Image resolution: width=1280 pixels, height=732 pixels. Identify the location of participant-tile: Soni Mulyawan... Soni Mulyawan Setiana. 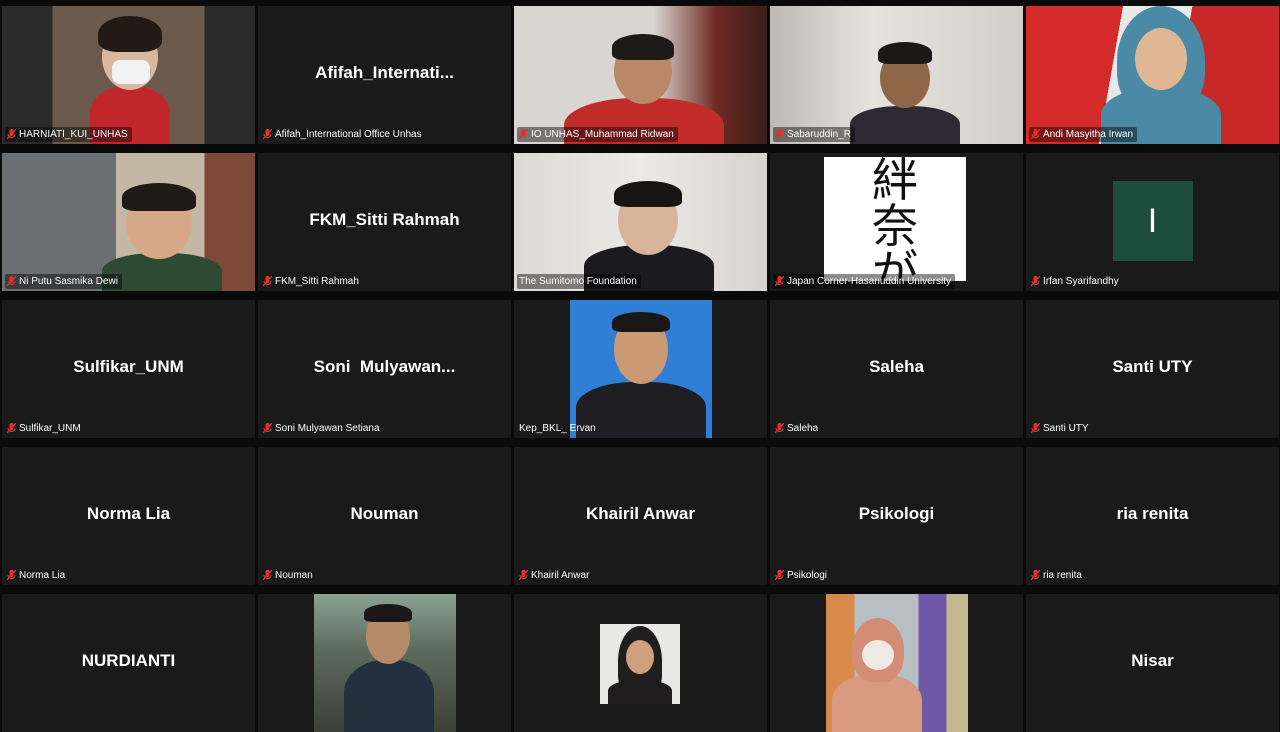
(384, 369).